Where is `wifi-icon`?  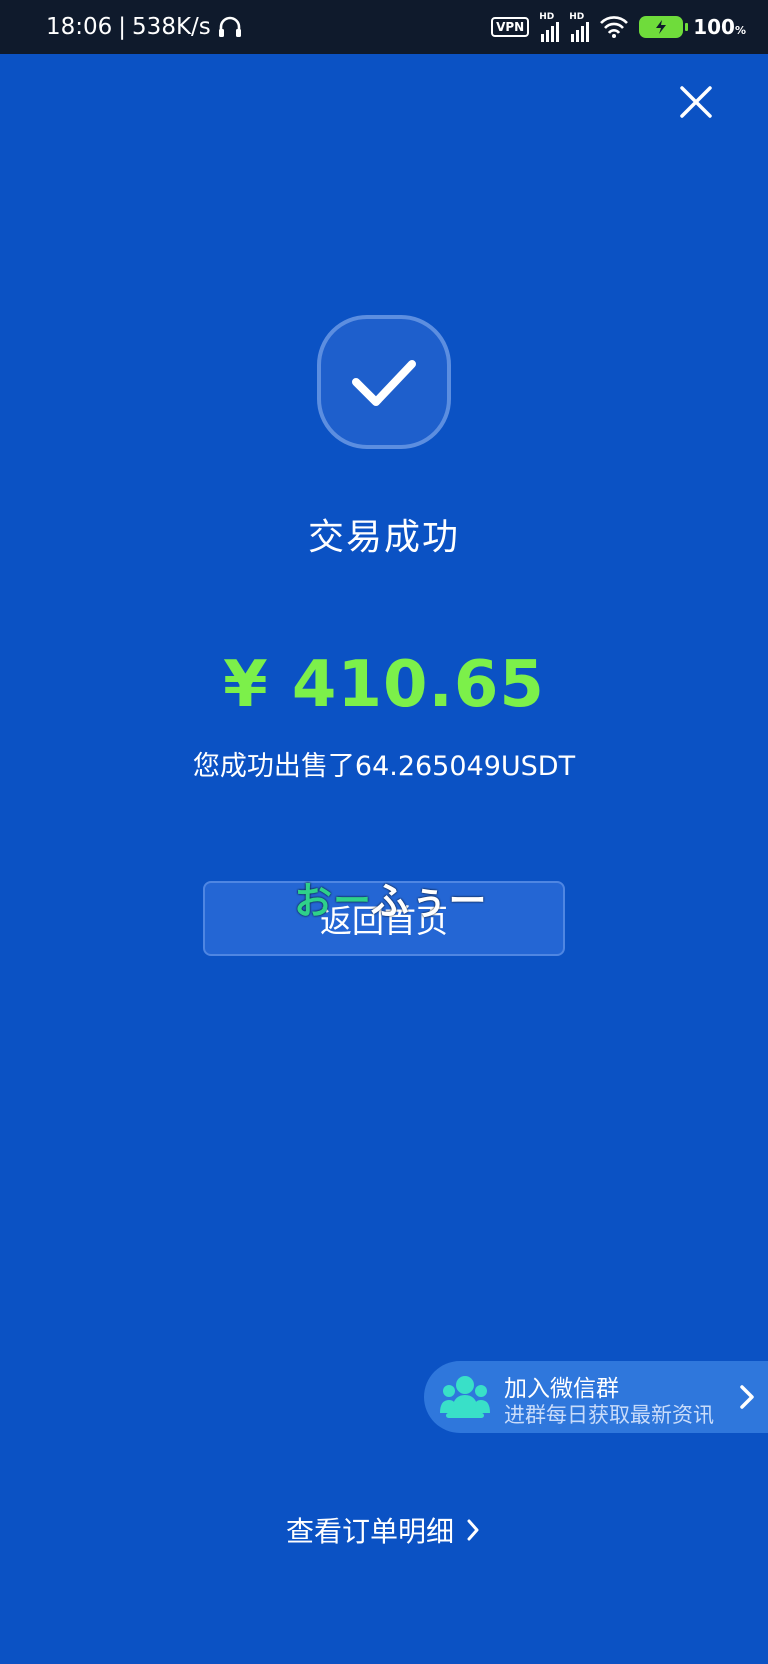
wifi-icon is located at coordinates (614, 27).